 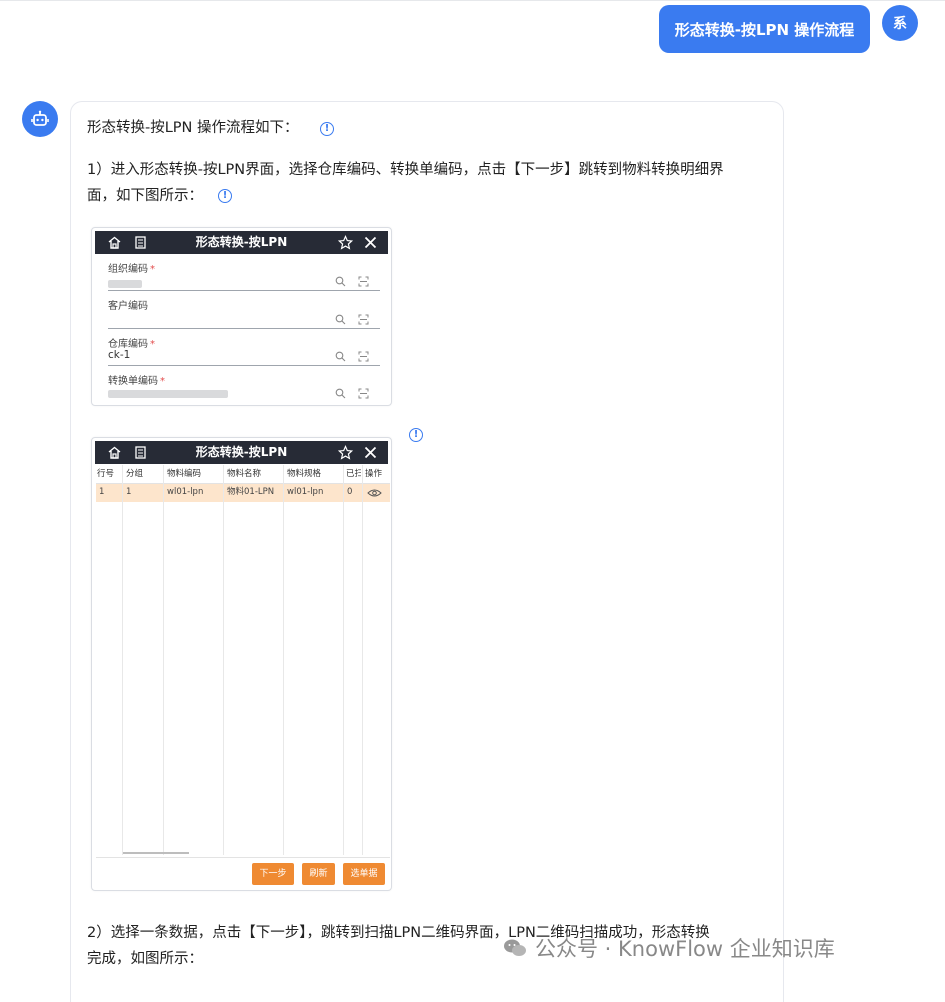 I want to click on user-avatar: 系, so click(x=900, y=23).